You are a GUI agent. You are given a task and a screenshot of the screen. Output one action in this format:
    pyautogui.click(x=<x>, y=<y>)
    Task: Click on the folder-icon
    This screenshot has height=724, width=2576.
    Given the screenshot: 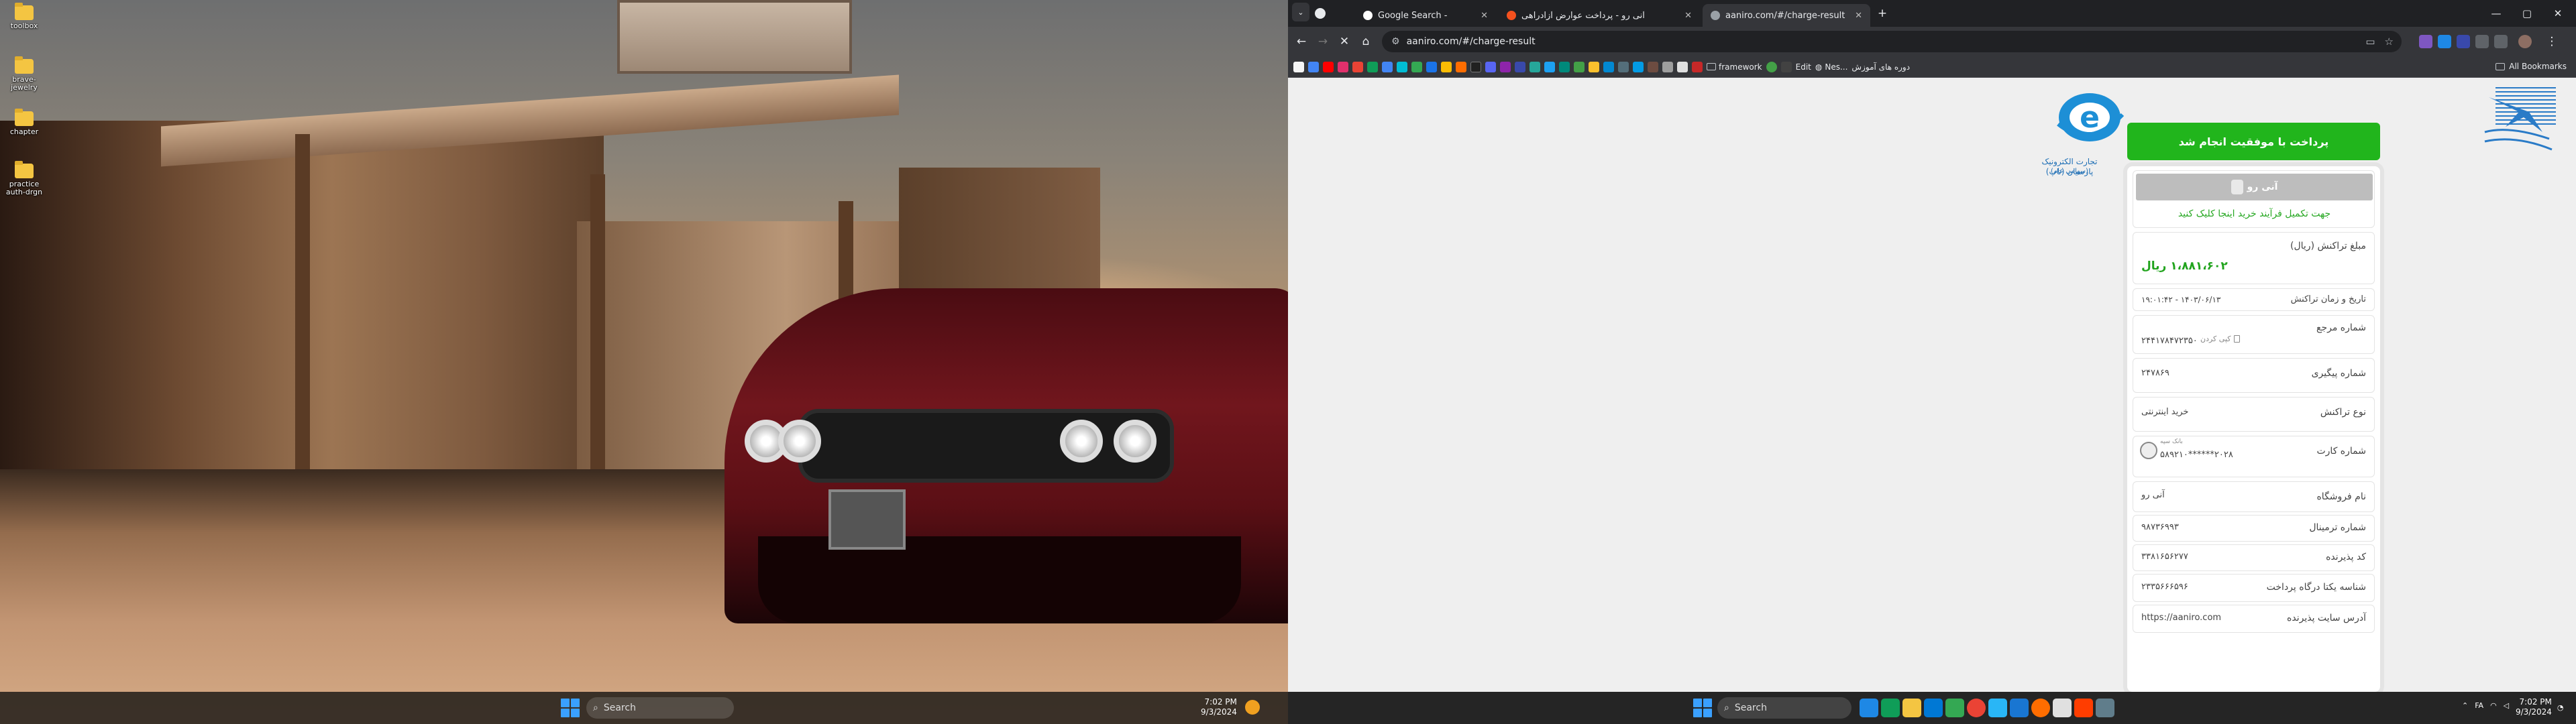 What is the action you would take?
    pyautogui.click(x=24, y=118)
    